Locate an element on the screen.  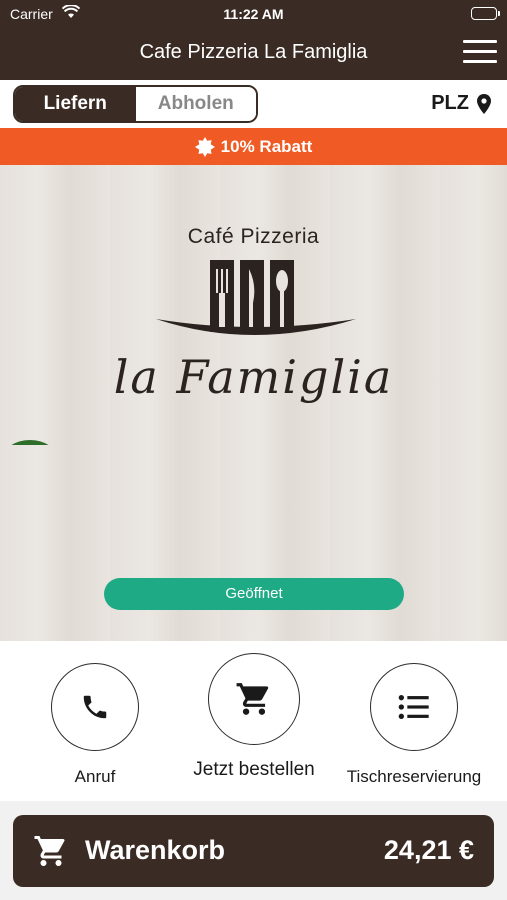
tab-abholen: Abholen is located at coordinates (195, 104).